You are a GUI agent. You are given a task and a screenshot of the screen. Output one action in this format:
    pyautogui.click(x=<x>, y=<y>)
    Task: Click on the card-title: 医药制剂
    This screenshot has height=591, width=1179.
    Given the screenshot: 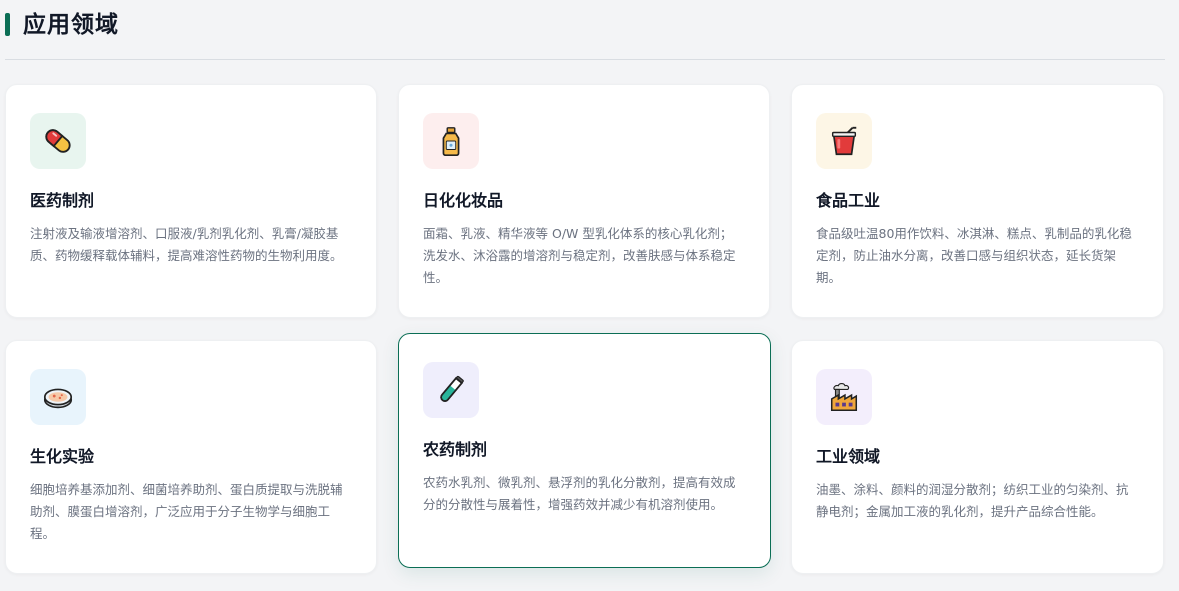 What is the action you would take?
    pyautogui.click(x=62, y=200)
    